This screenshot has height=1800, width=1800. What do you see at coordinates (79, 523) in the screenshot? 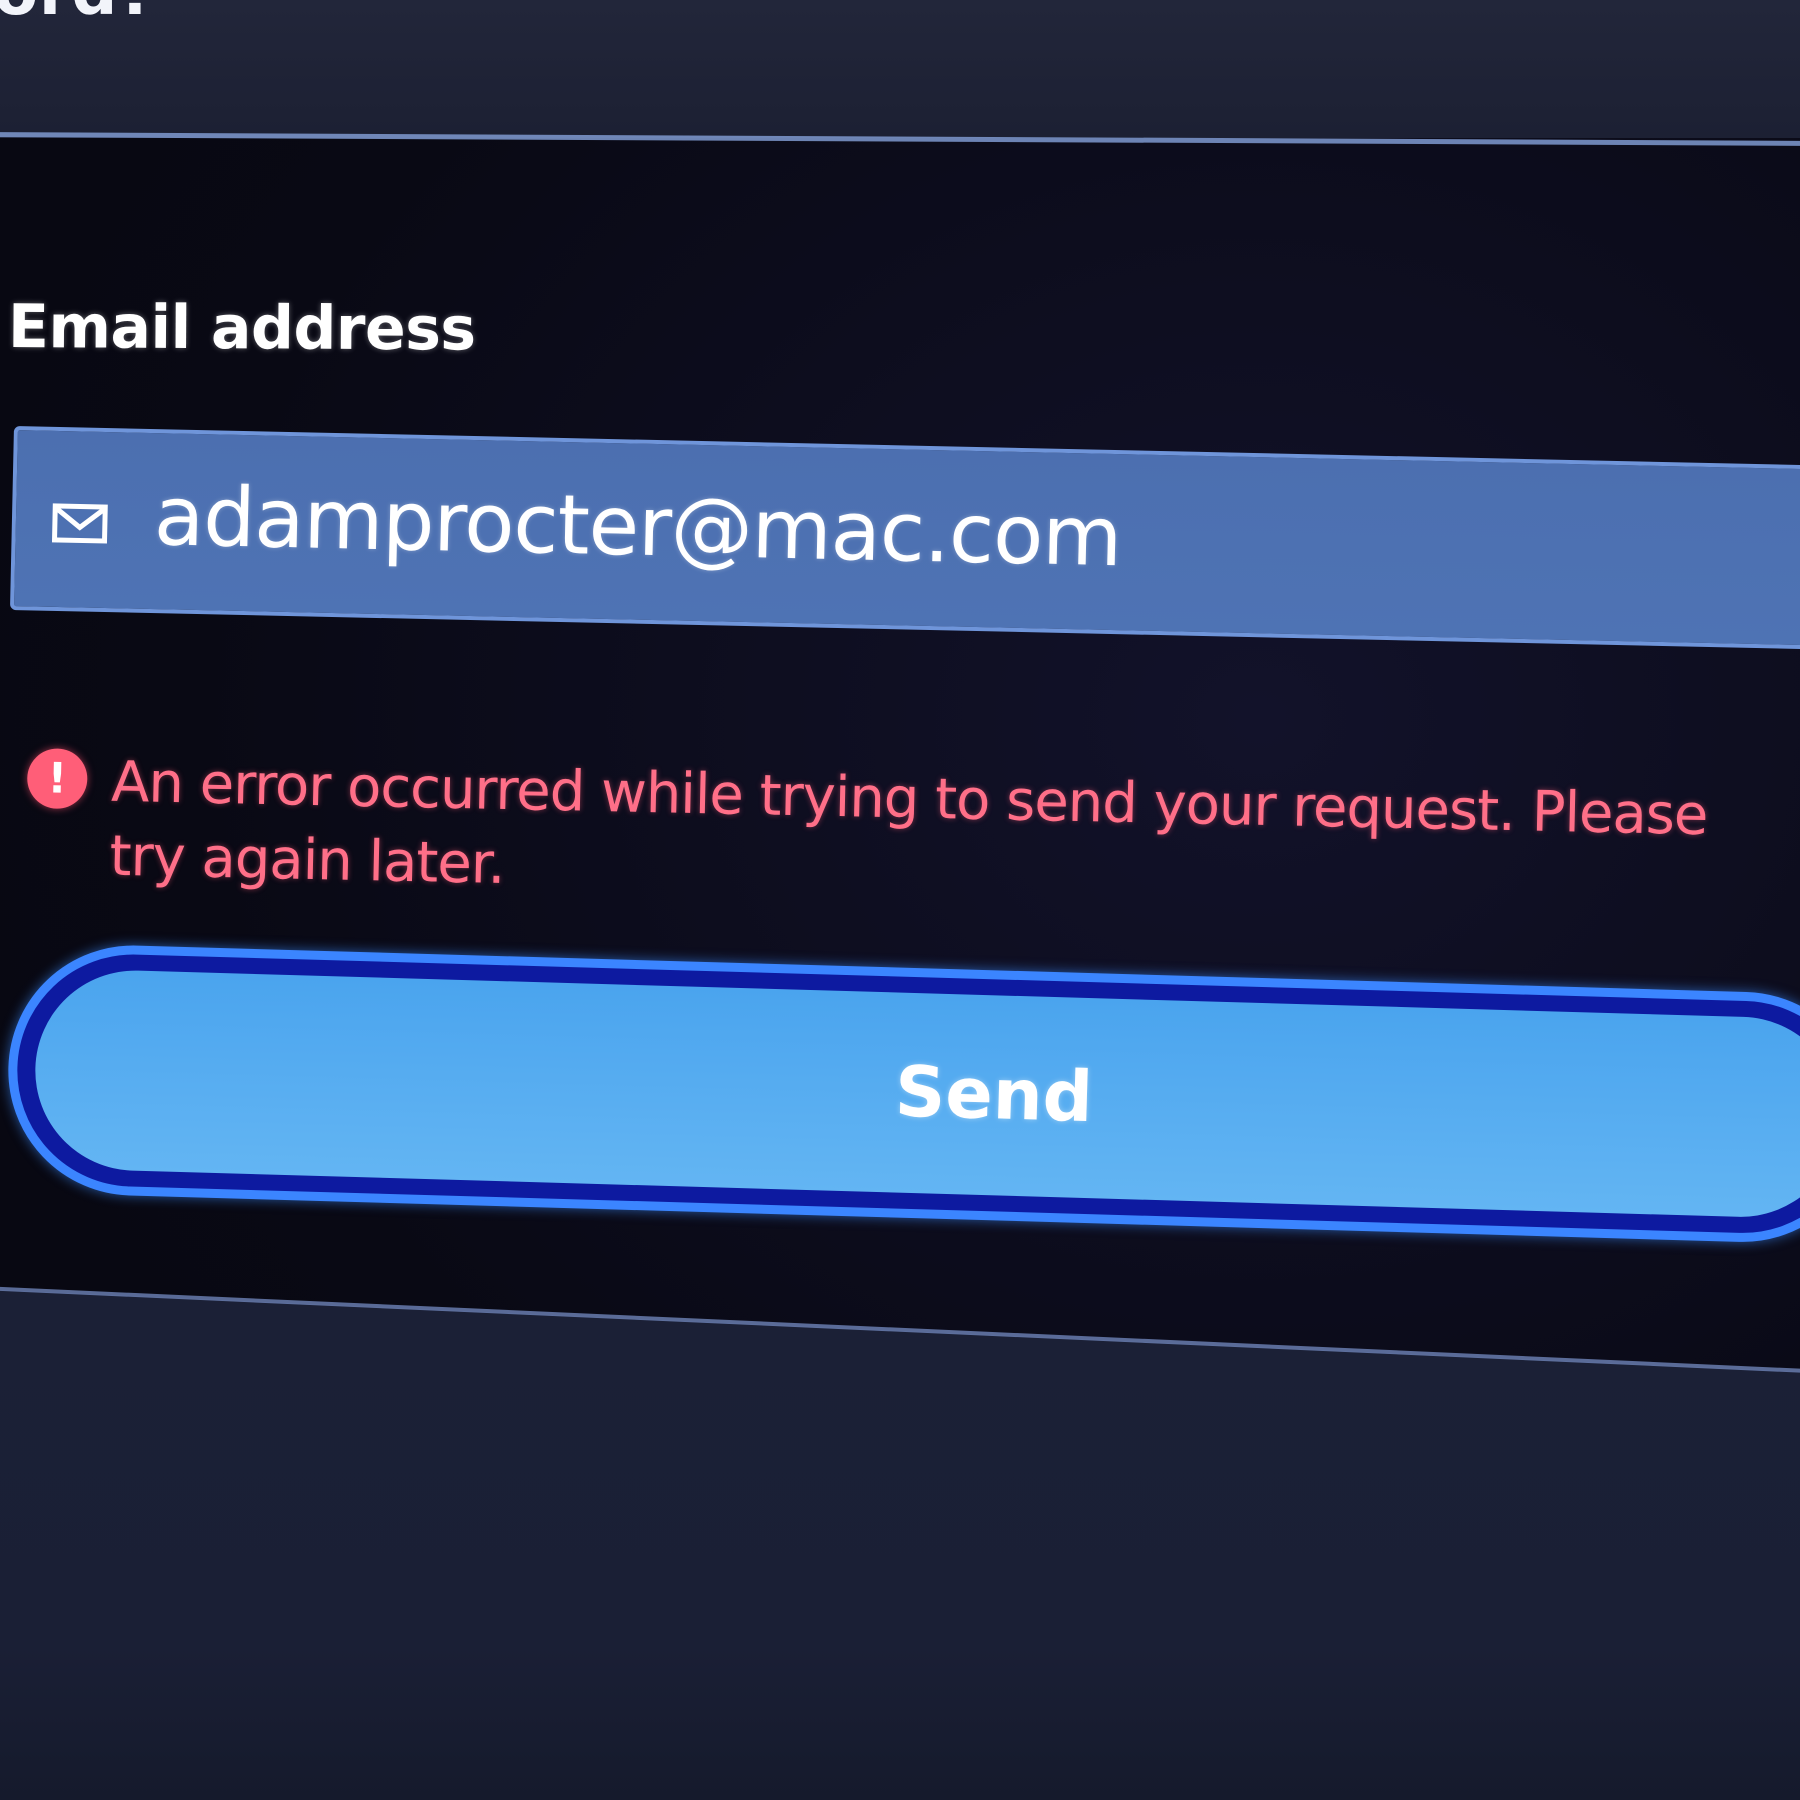
I see `mail-icon` at bounding box center [79, 523].